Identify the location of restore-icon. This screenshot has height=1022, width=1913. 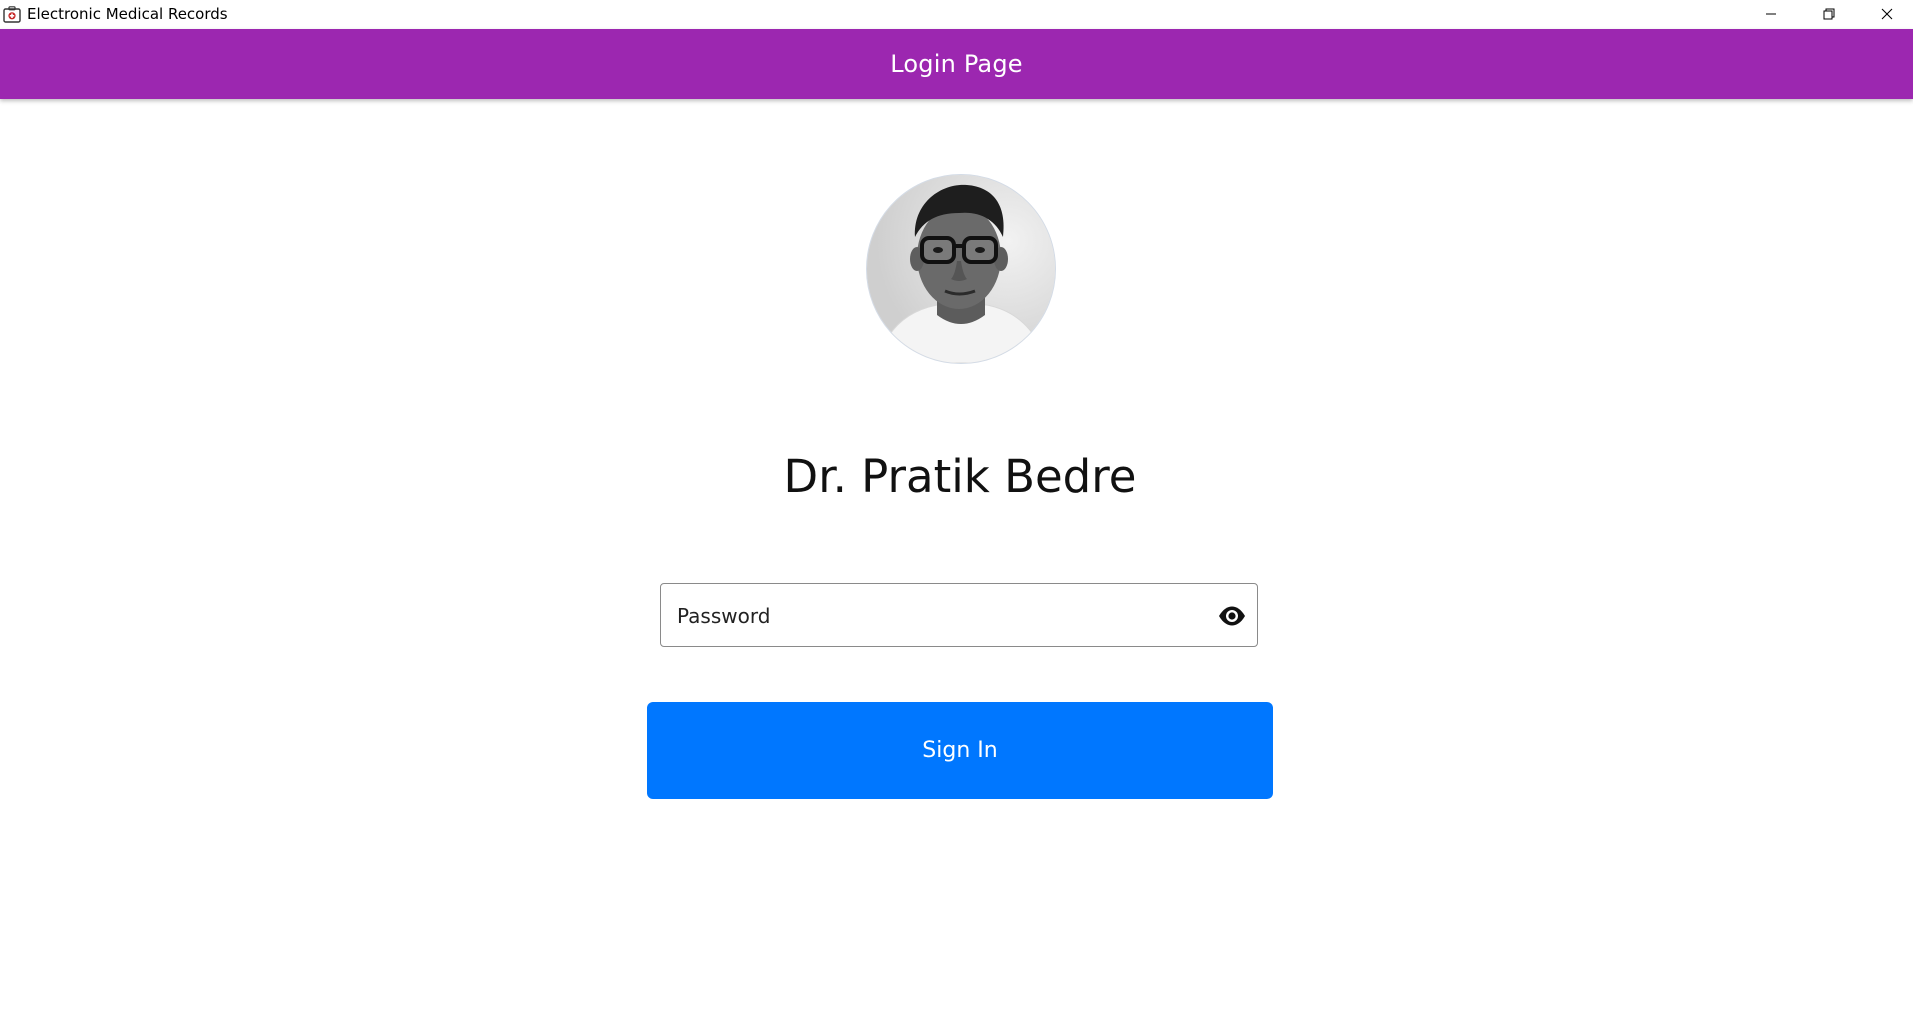
(1829, 14).